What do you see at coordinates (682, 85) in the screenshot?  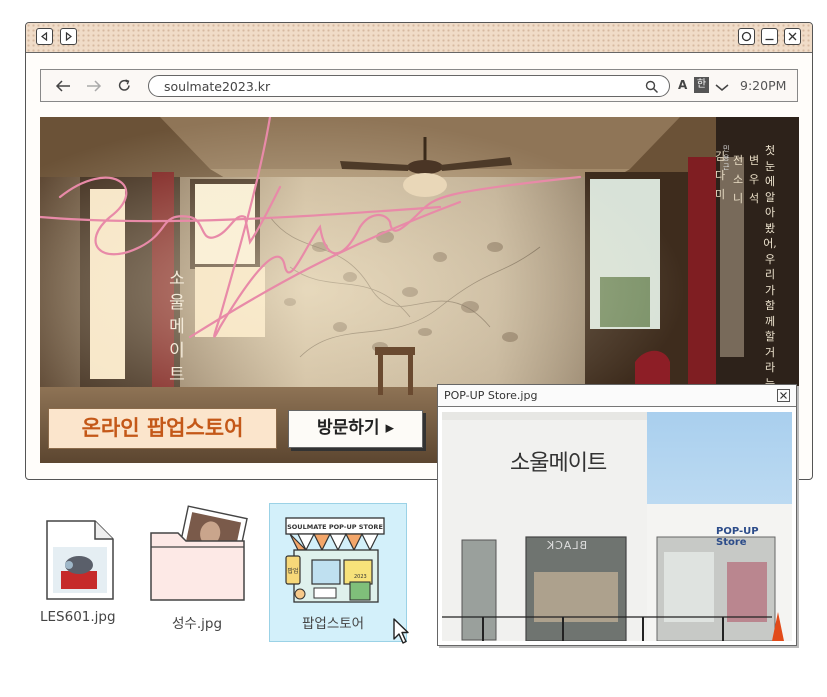 I see `font-size-button: A` at bounding box center [682, 85].